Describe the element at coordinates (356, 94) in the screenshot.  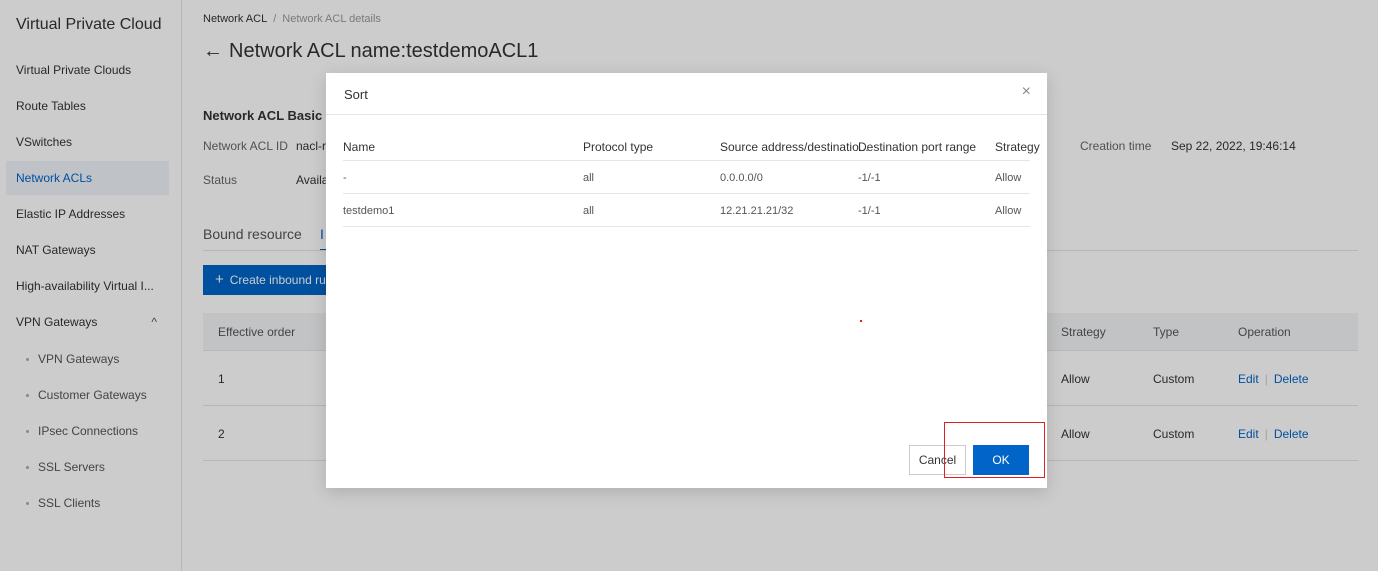
I see `dialog-title: Sort` at that location.